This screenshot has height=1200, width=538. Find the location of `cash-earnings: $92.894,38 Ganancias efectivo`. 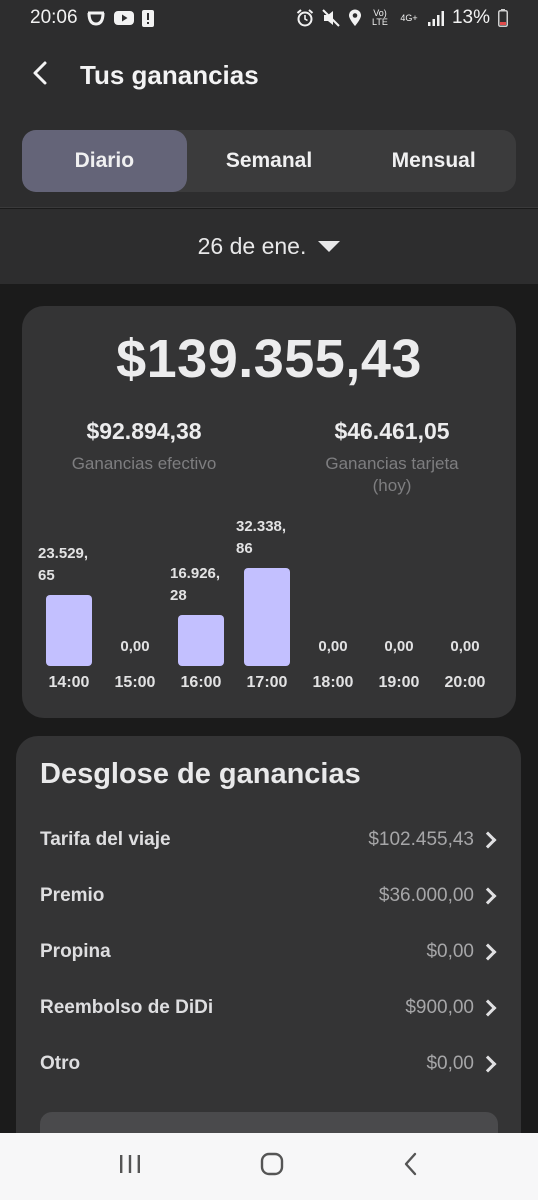

cash-earnings: $92.894,38 Ganancias efectivo is located at coordinates (144, 446).